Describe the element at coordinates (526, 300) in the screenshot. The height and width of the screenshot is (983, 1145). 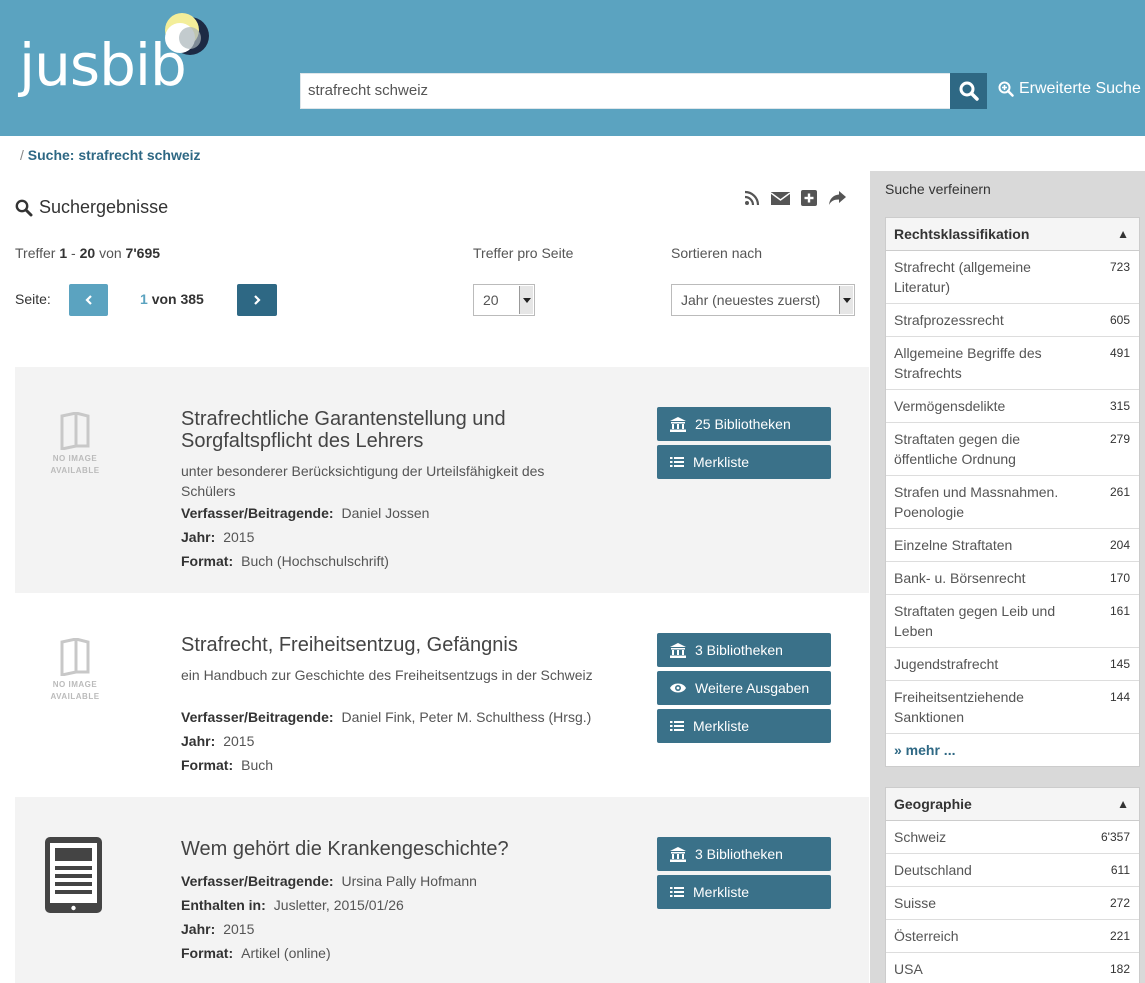
I see `select-arrow-icon` at that location.